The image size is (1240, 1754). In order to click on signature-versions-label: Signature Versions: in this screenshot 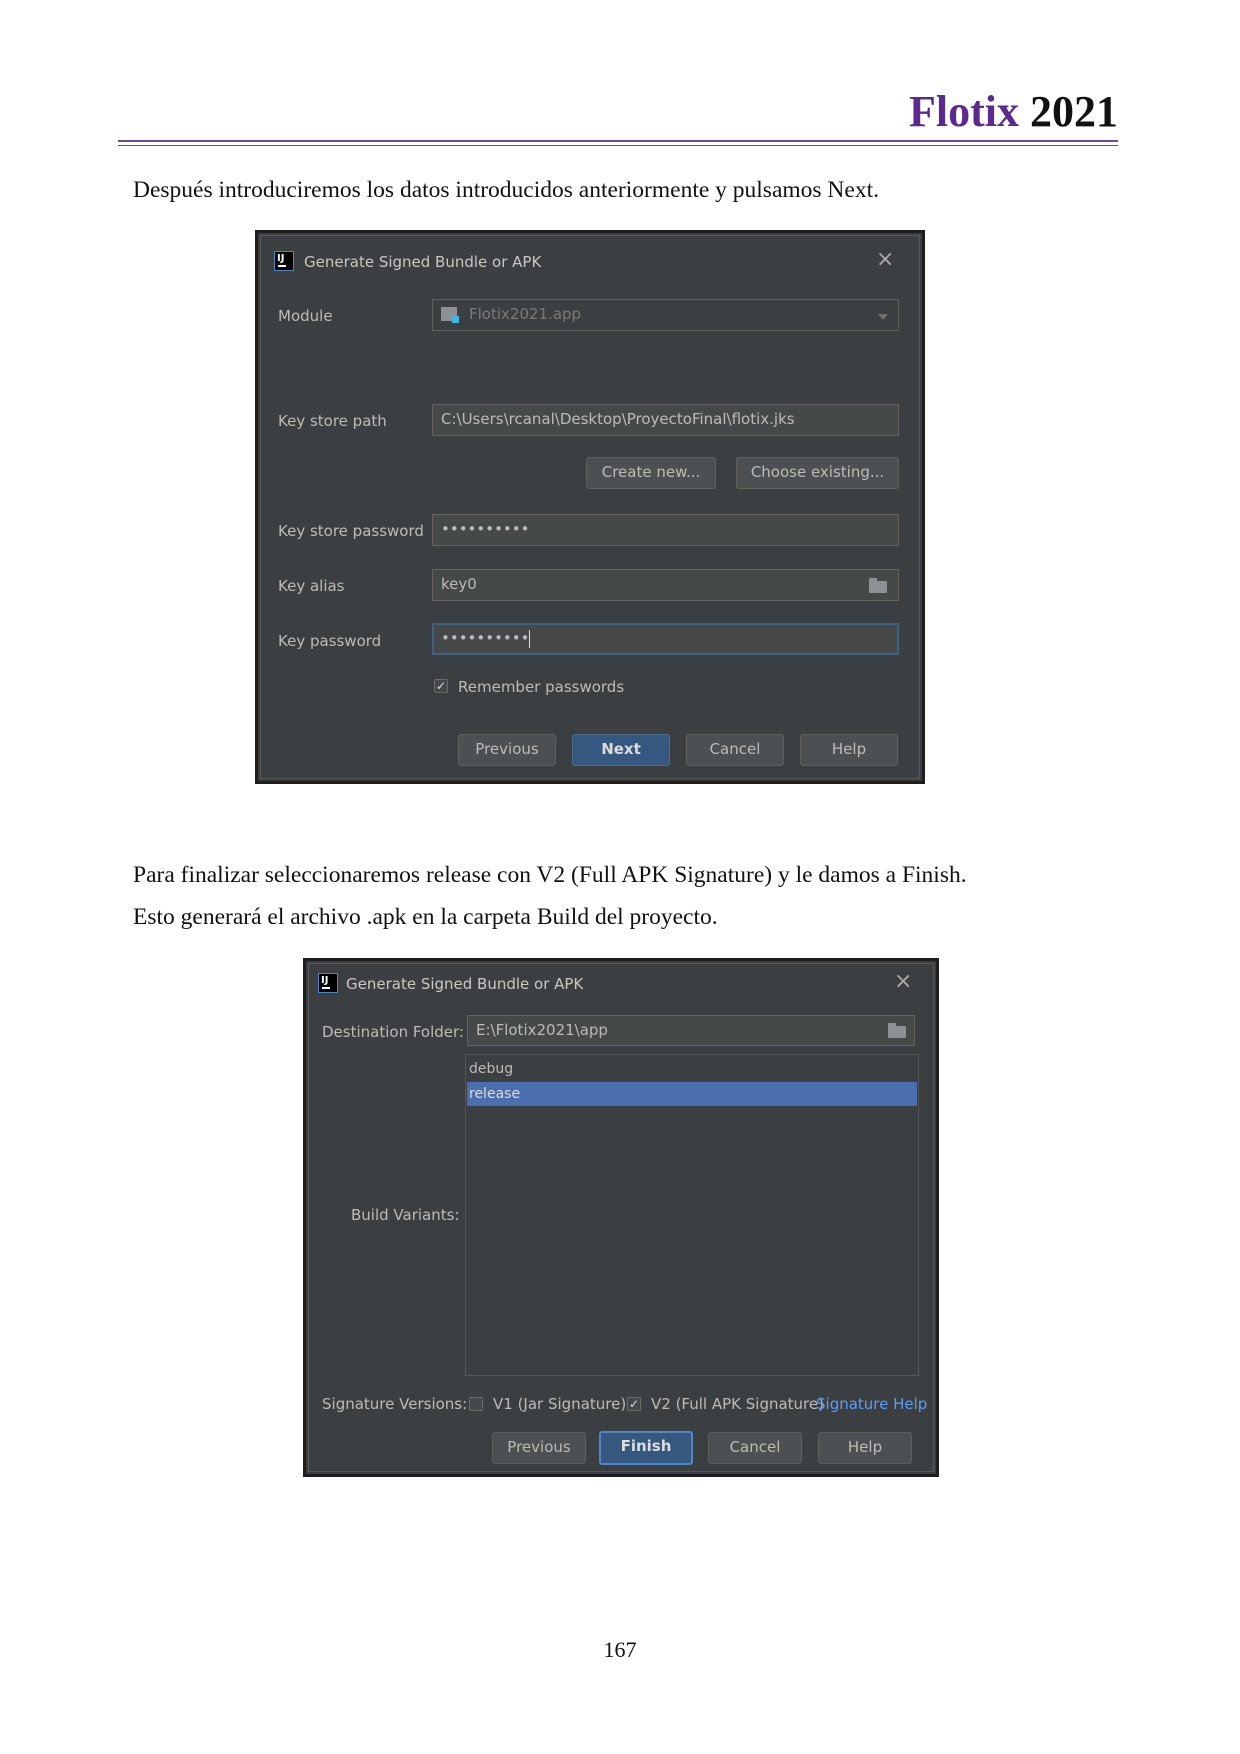, I will do `click(395, 1404)`.